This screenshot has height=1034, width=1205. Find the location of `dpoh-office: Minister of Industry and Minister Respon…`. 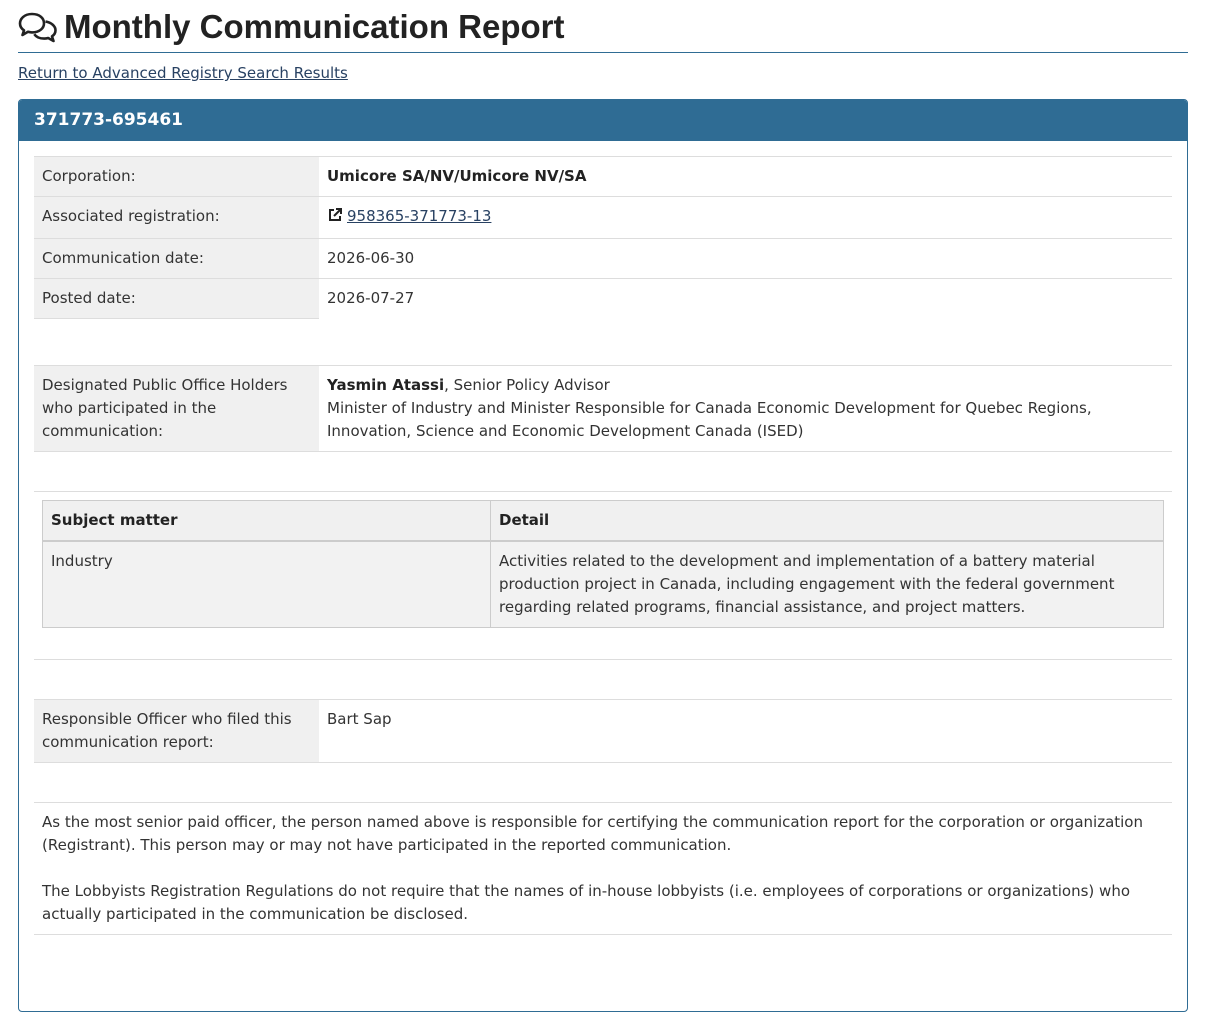

dpoh-office: Minister of Industry and Minister Respon… is located at coordinates (709, 419).